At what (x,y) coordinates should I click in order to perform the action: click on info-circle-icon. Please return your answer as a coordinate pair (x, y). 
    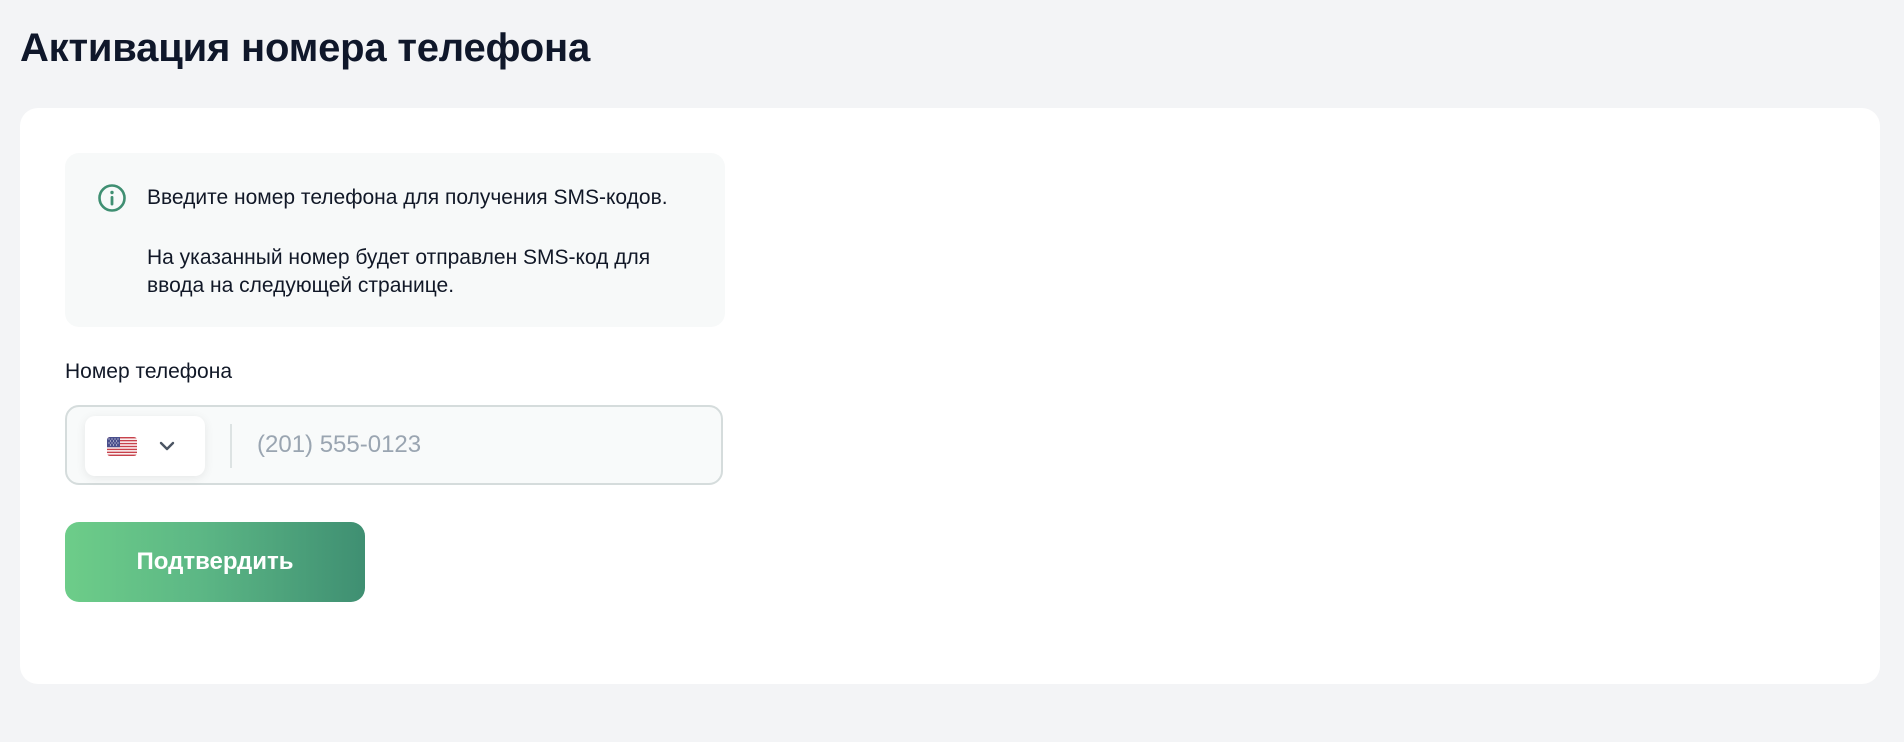
    Looking at the image, I should click on (112, 198).